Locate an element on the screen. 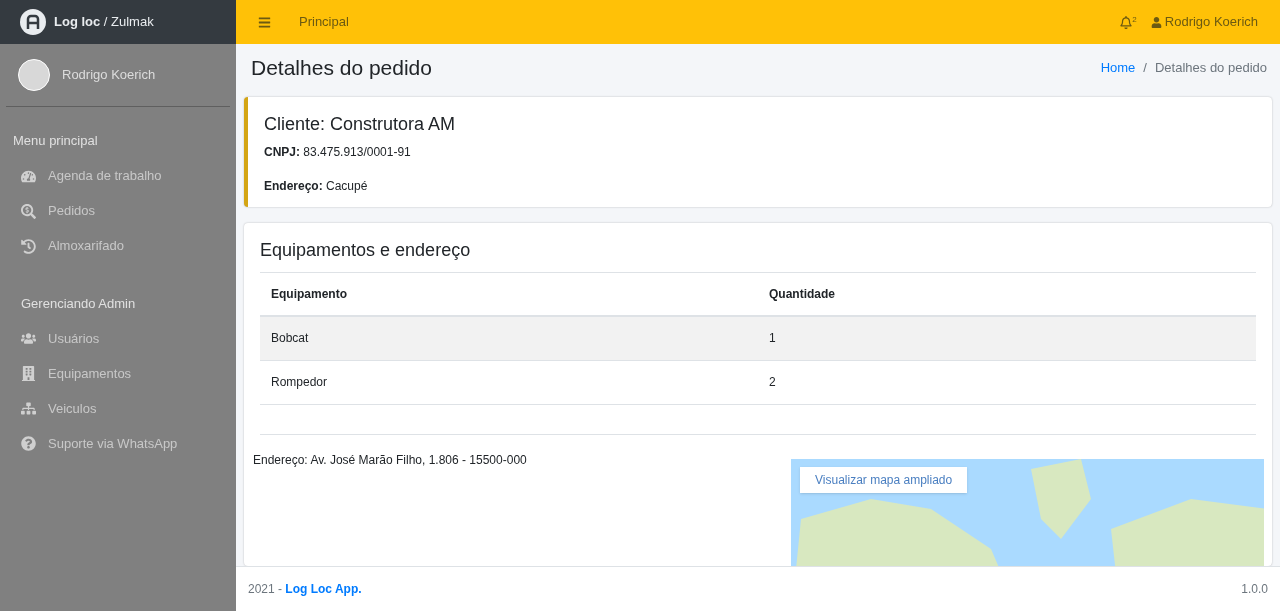  footer-link: Log Loc App. is located at coordinates (323, 589).